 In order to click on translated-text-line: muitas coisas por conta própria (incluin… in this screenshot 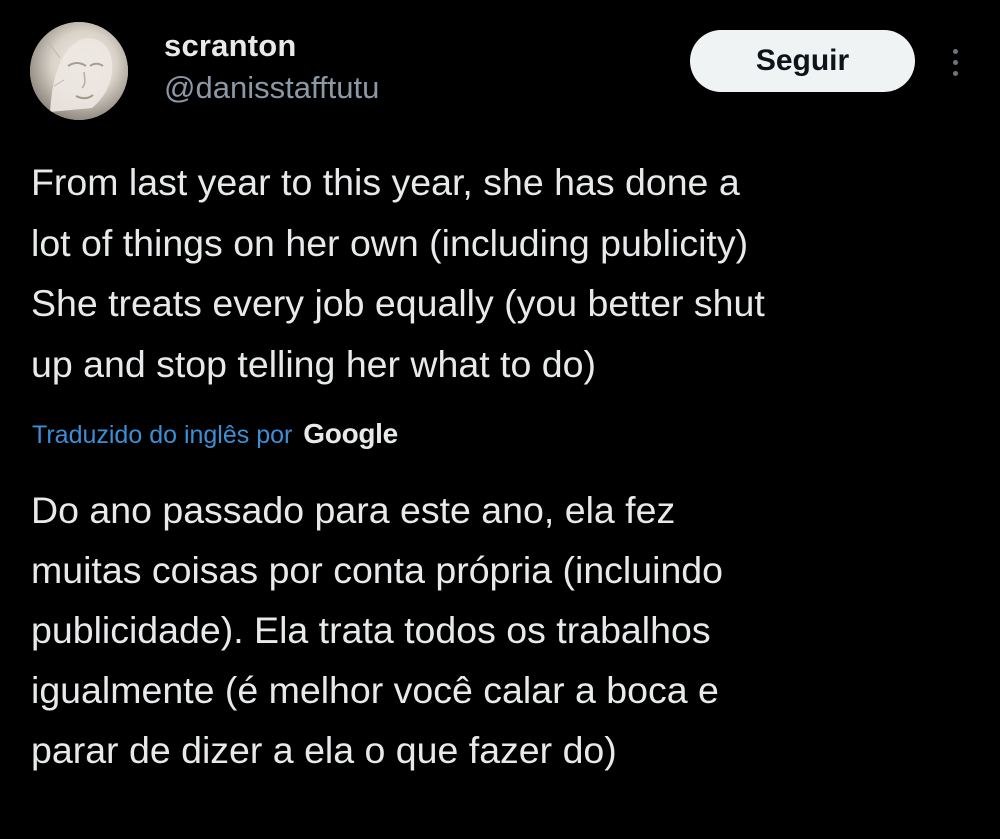, I will do `click(377, 570)`.